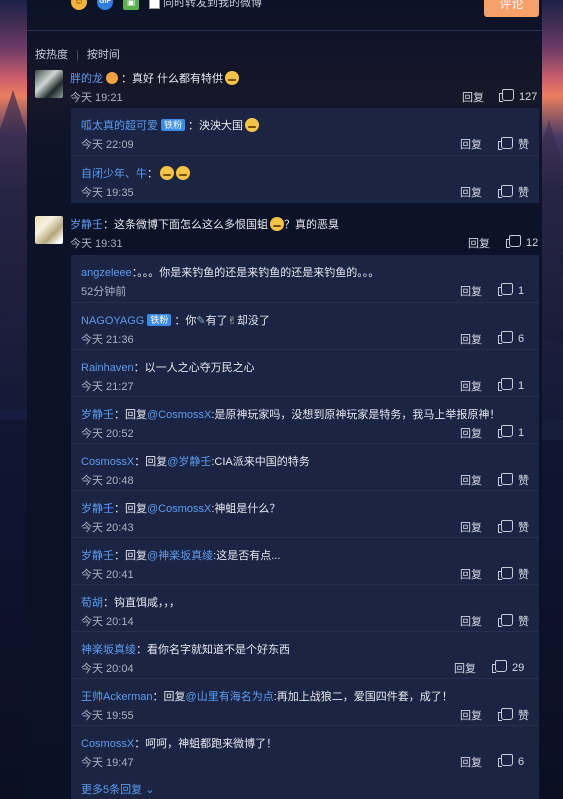 The height and width of the screenshot is (799, 563). What do you see at coordinates (204, 224) in the screenshot?
I see `comment-text: 岁静壬：这条微博下面怎么这么多恨国蛆 ？真的恶臭` at bounding box center [204, 224].